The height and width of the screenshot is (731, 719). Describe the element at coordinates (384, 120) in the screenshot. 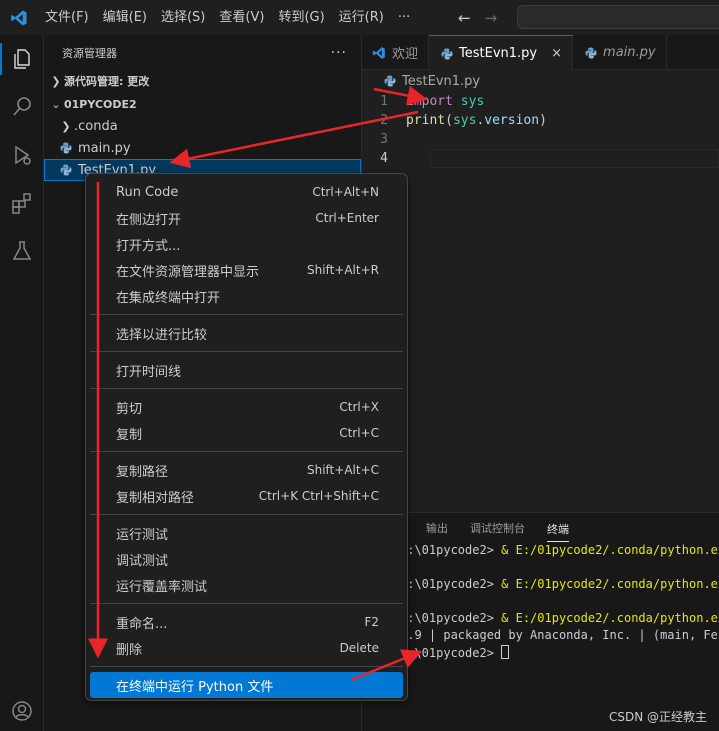

I see `line-number: 2` at that location.